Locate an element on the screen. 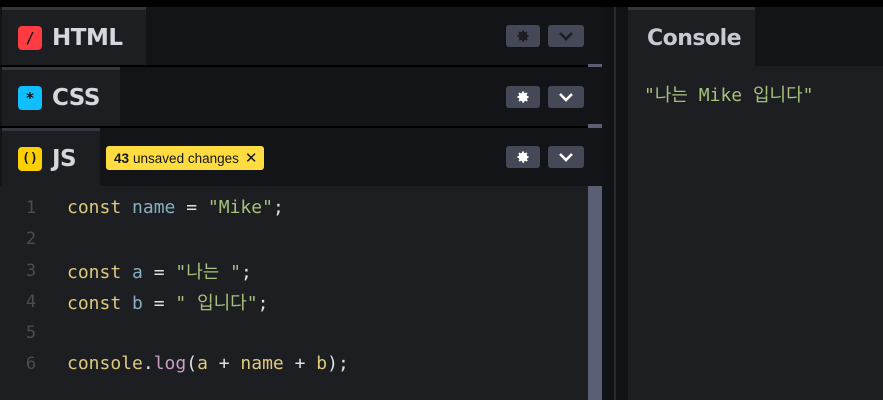 The width and height of the screenshot is (883, 400). resize-grip is located at coordinates (615, 203).